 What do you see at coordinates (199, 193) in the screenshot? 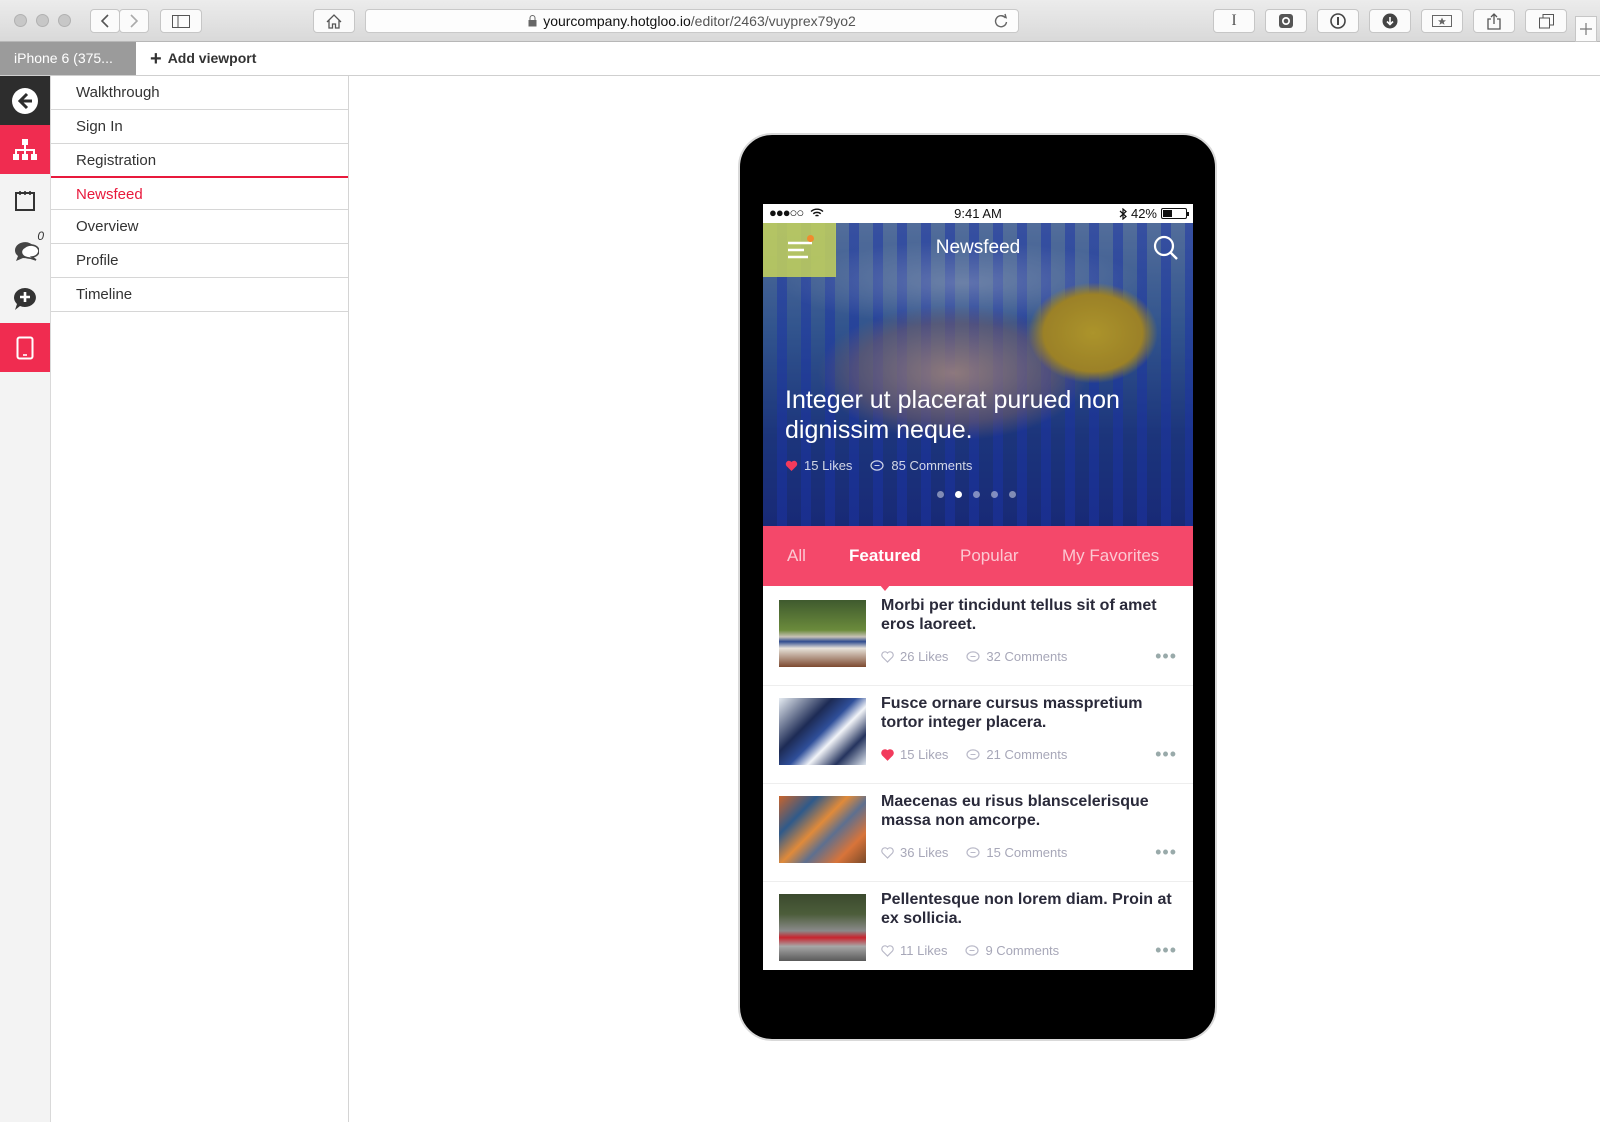
I see `page-item-newsfeed: Newsfeed` at bounding box center [199, 193].